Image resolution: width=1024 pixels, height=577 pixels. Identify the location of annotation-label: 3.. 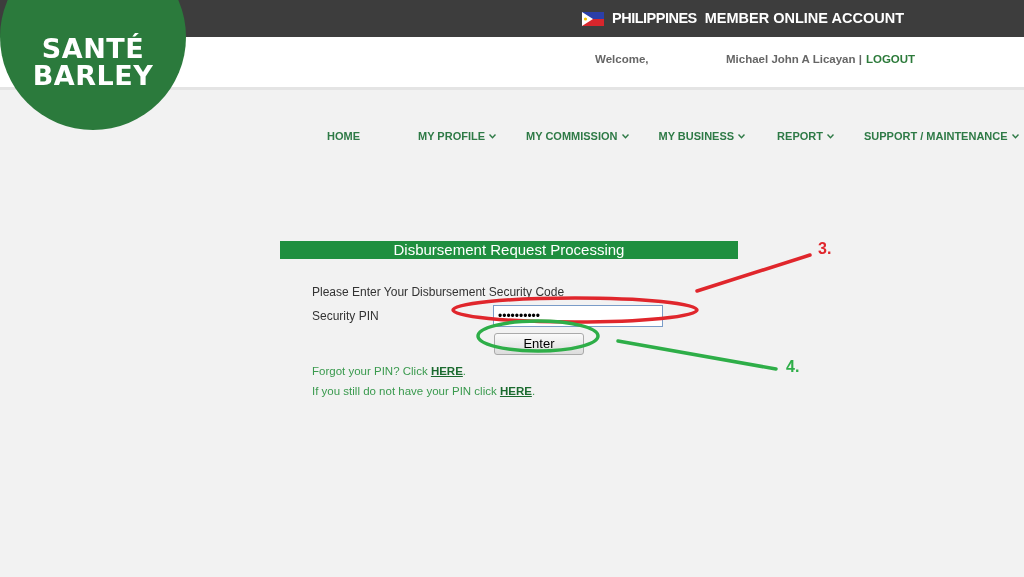
(825, 248).